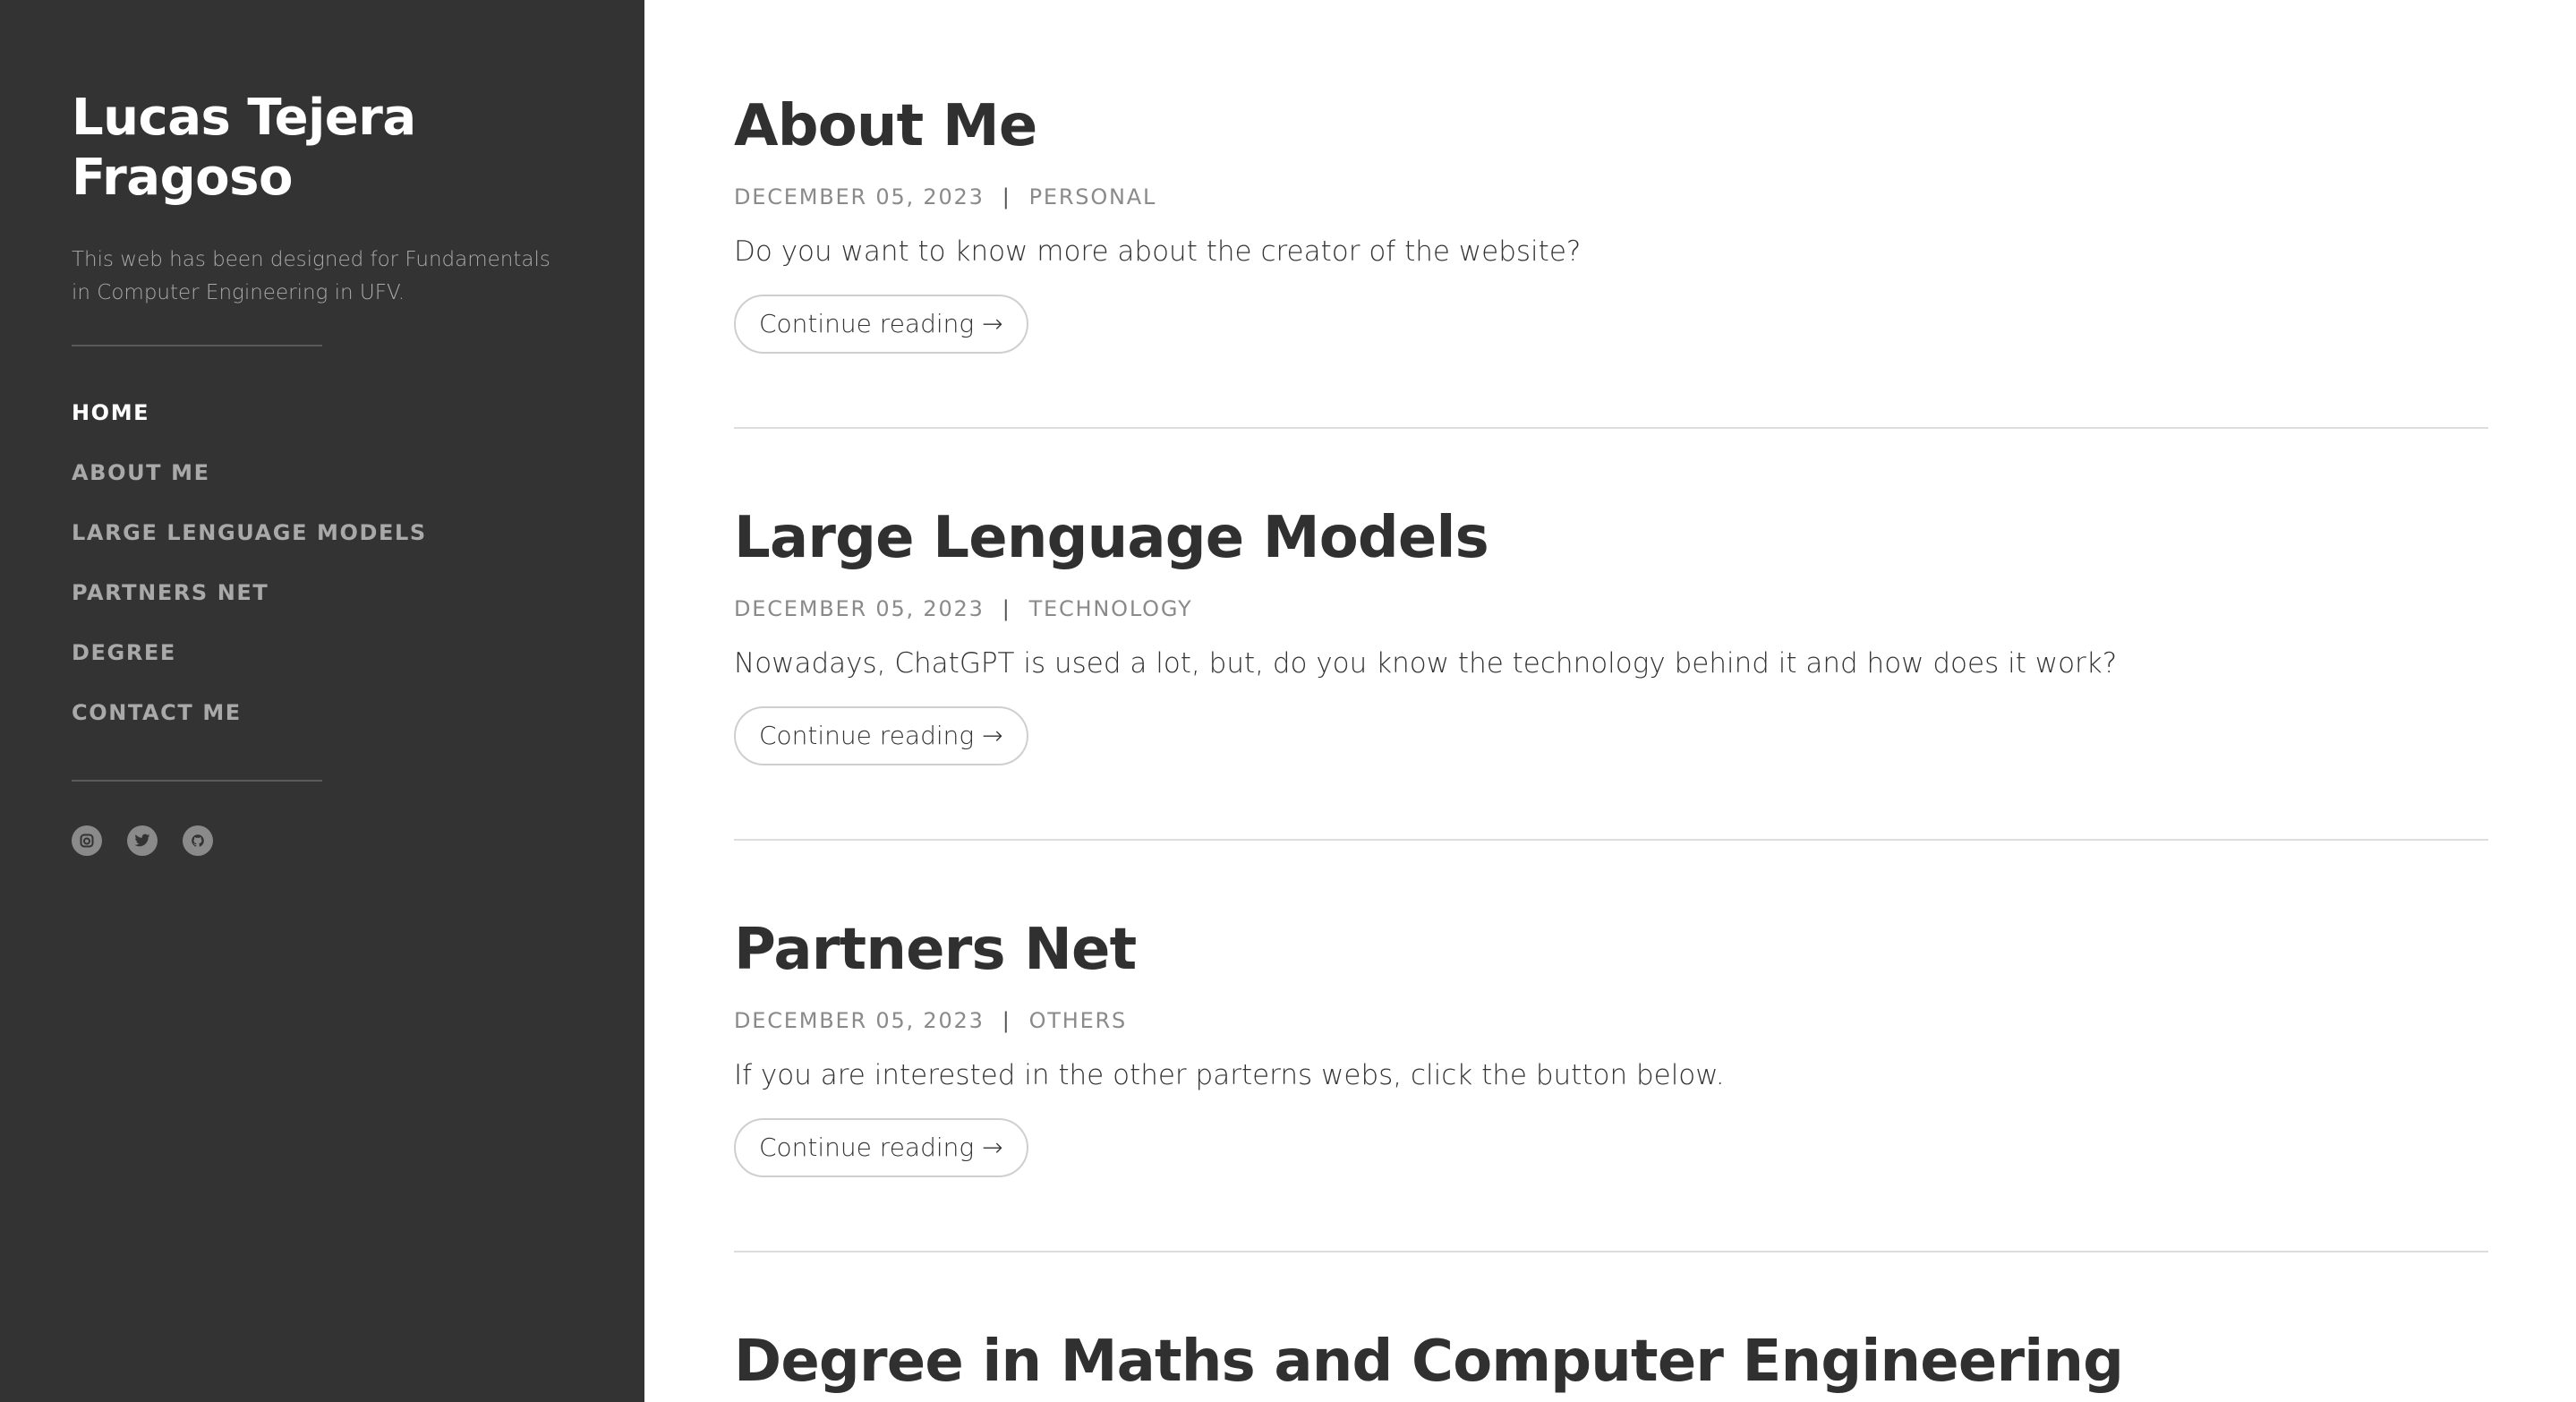 The height and width of the screenshot is (1402, 2576). I want to click on sidebar-divider-bottom, so click(197, 781).